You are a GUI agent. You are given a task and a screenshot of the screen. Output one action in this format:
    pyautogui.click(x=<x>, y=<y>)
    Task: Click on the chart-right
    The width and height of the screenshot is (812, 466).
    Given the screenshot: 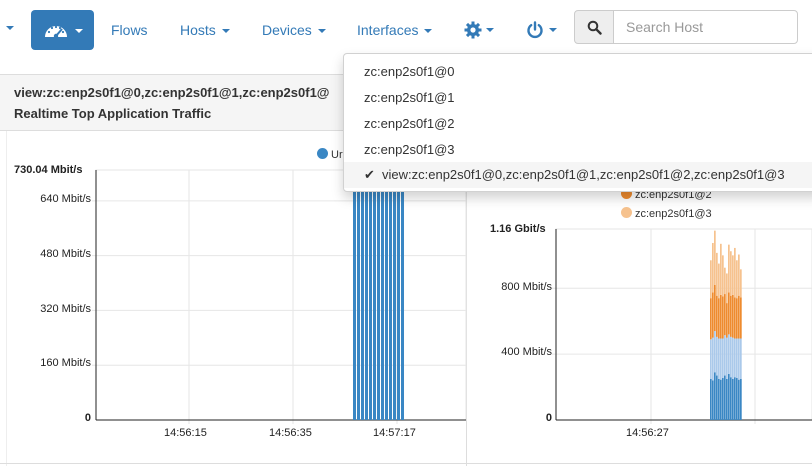 What is the action you would take?
    pyautogui.click(x=682, y=326)
    